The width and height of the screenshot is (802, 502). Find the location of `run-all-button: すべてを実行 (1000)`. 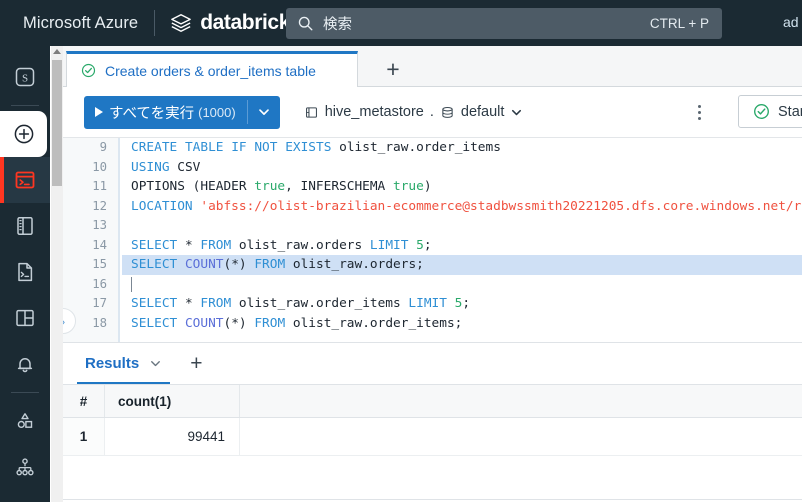

run-all-button: すべてを実行 (1000) is located at coordinates (182, 112).